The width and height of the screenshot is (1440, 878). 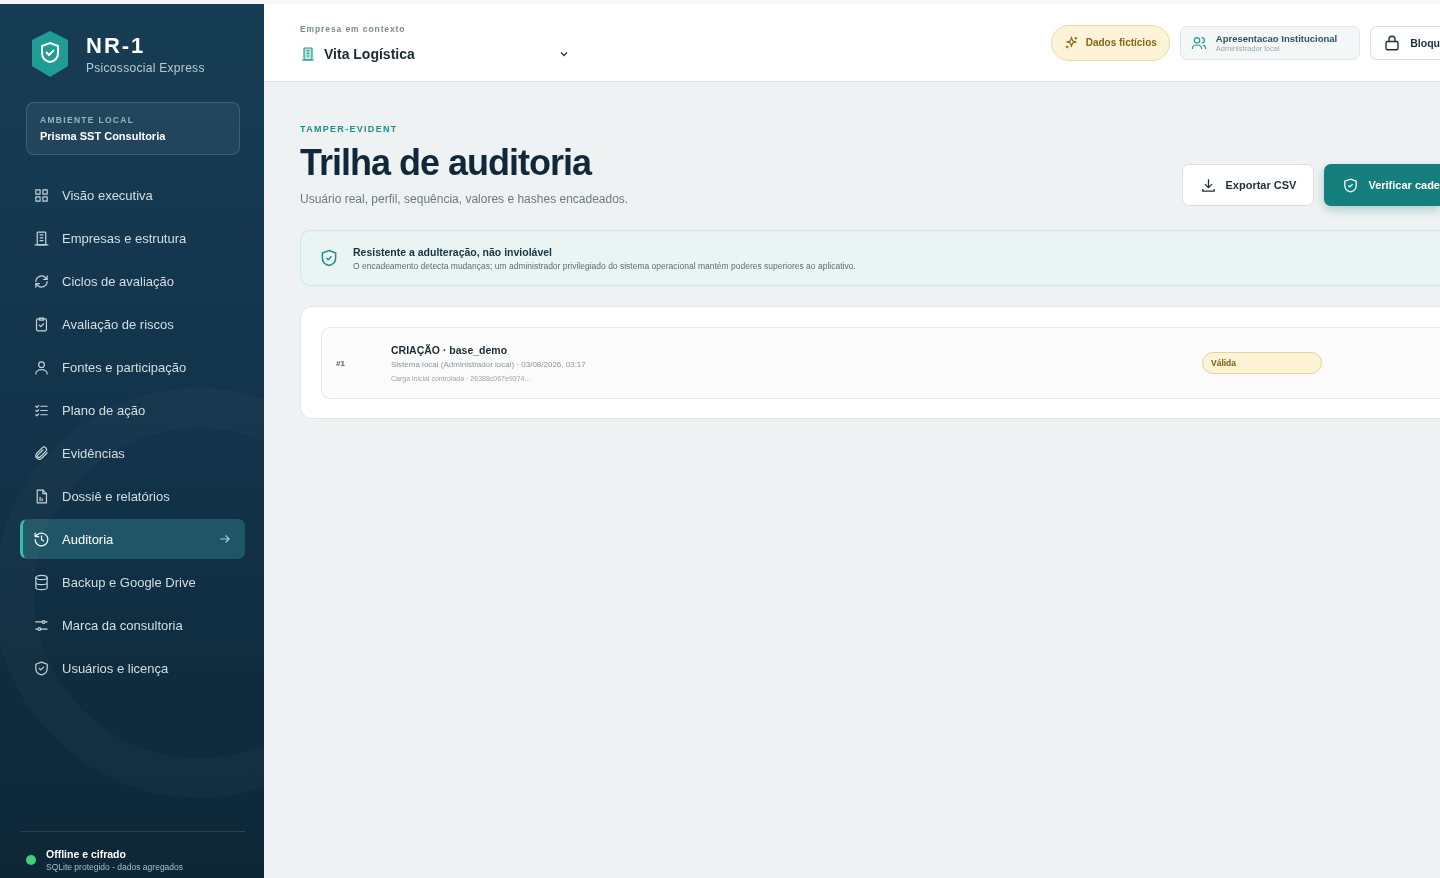 I want to click on user-name: Apresentacao Institucional, so click(x=1276, y=38).